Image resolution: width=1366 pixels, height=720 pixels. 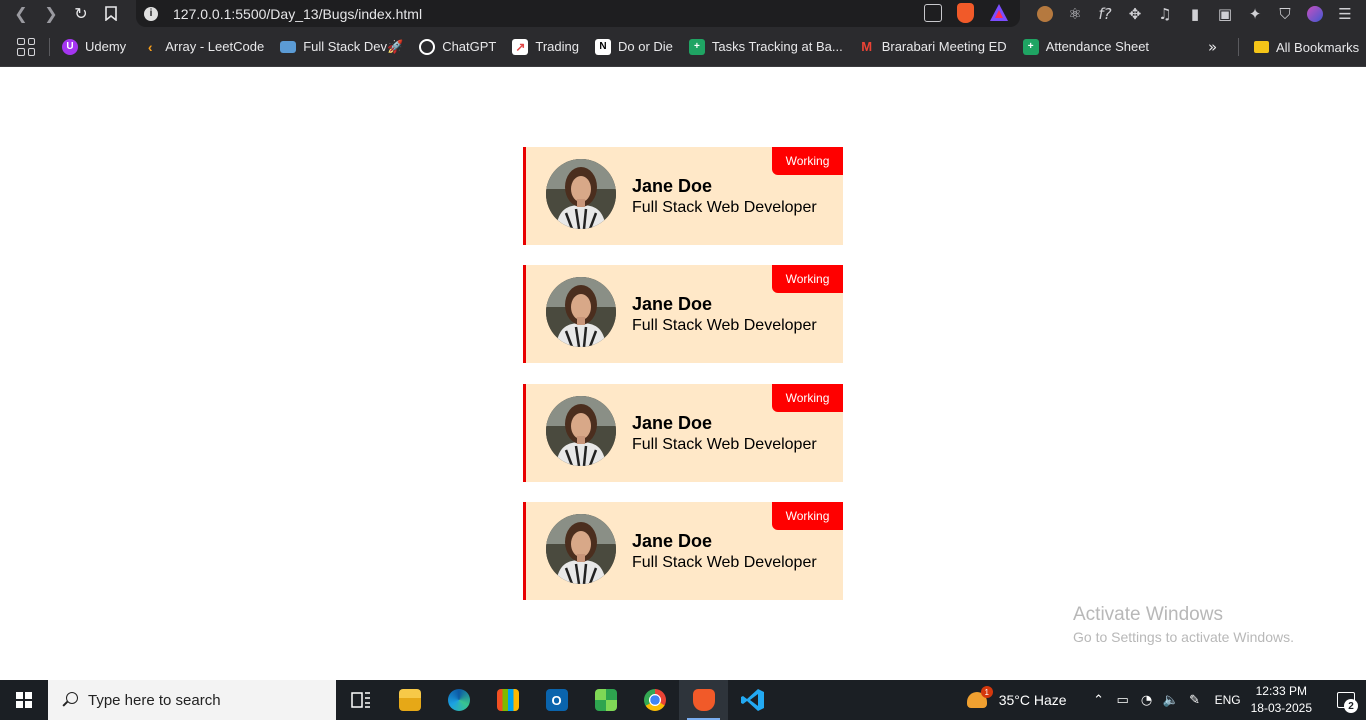 What do you see at coordinates (1315, 13) in the screenshot?
I see `profile-avatar-icon` at bounding box center [1315, 13].